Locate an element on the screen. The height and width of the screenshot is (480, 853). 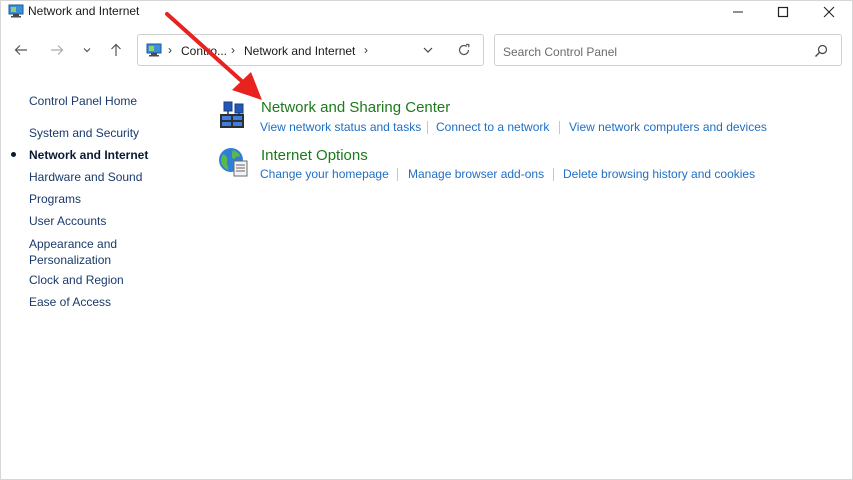
control-panel-app-icon is located at coordinates (16, 11).